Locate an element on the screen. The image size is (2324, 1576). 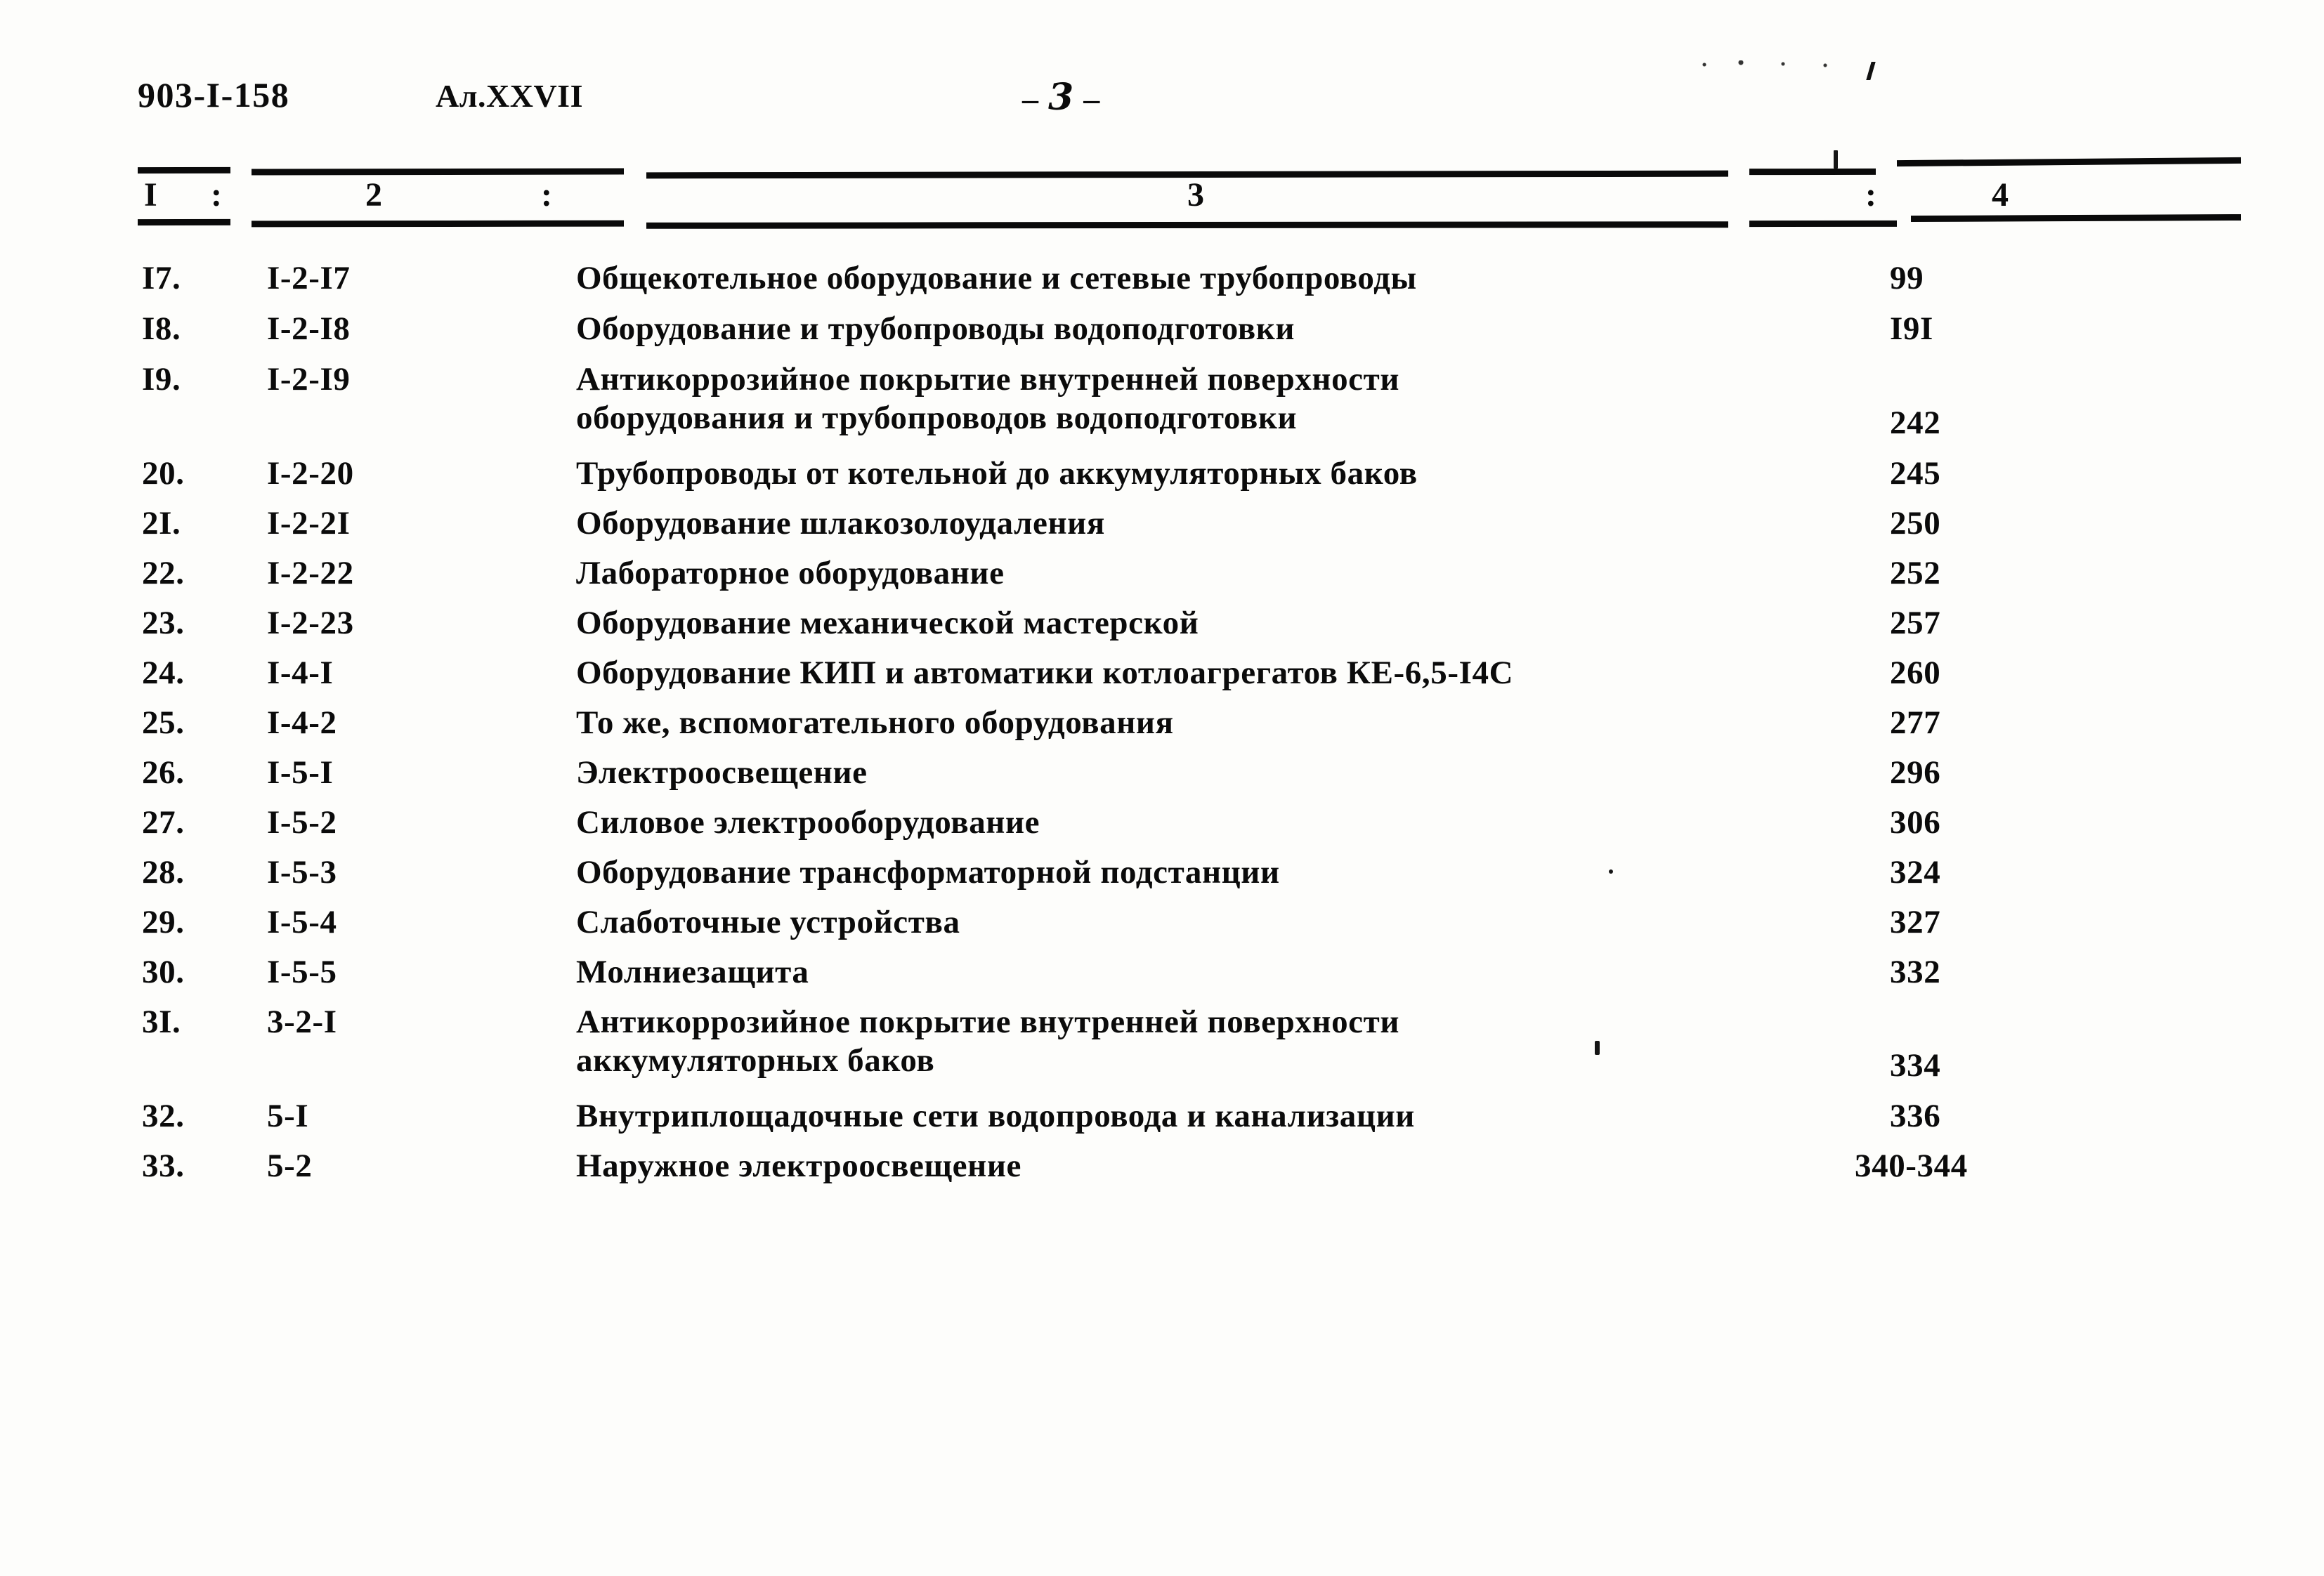
column-number-2: 2 is located at coordinates (373, 195).